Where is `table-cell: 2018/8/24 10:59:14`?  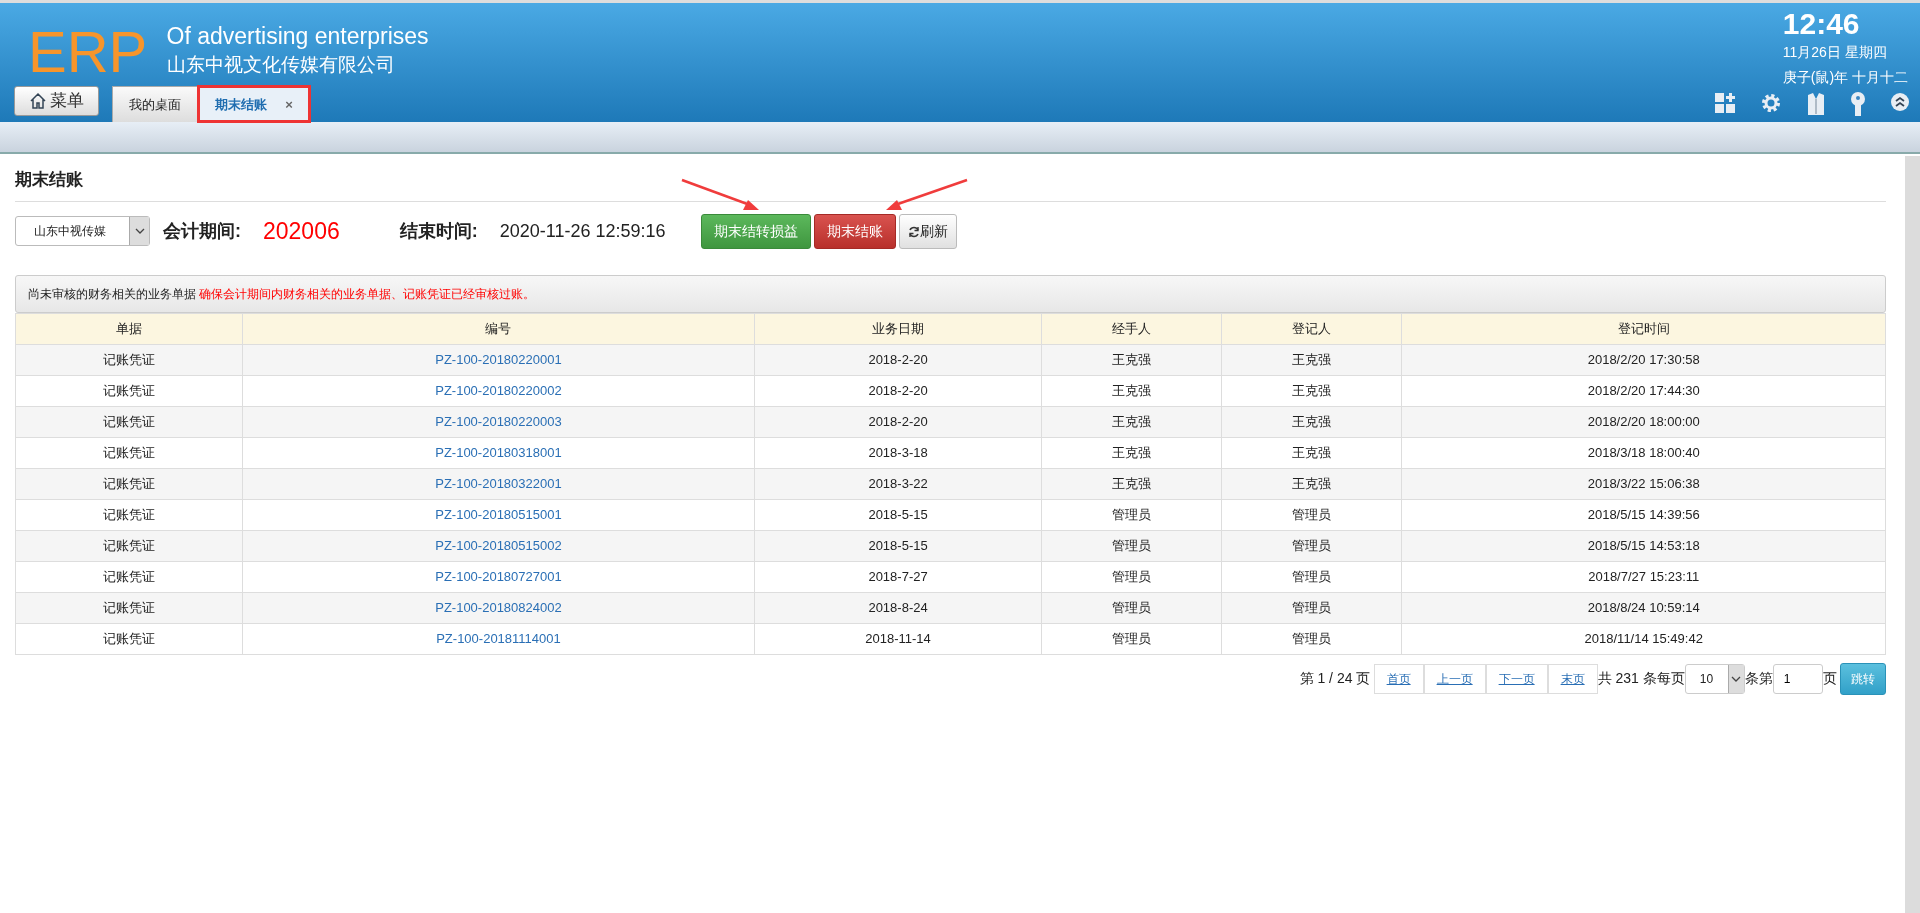
table-cell: 2018/8/24 10:59:14 is located at coordinates (1644, 607).